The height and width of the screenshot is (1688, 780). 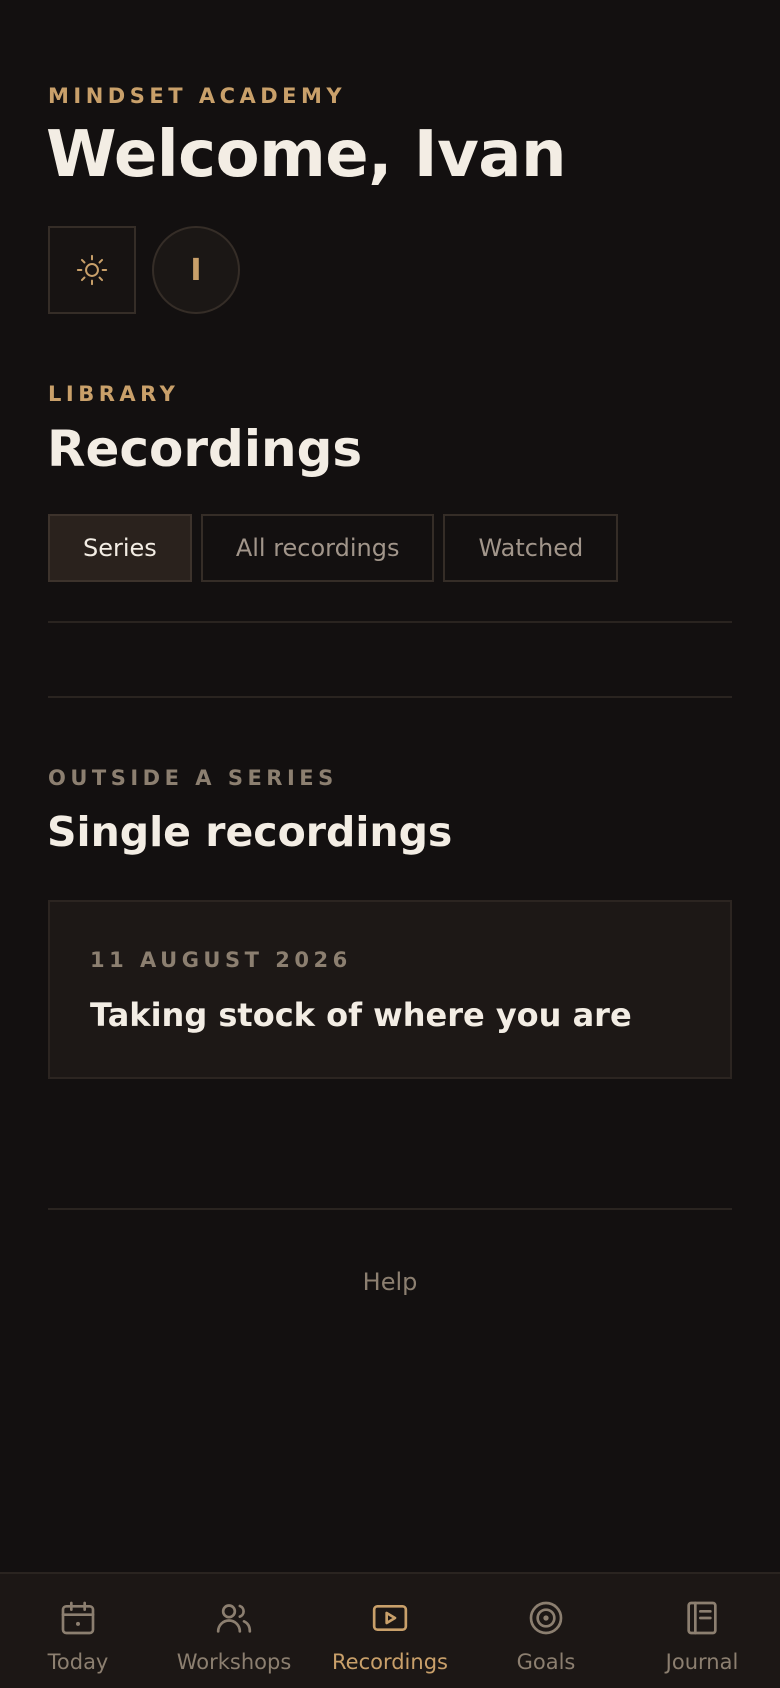 I want to click on nav-label-recordings: Recordings, so click(x=390, y=1662).